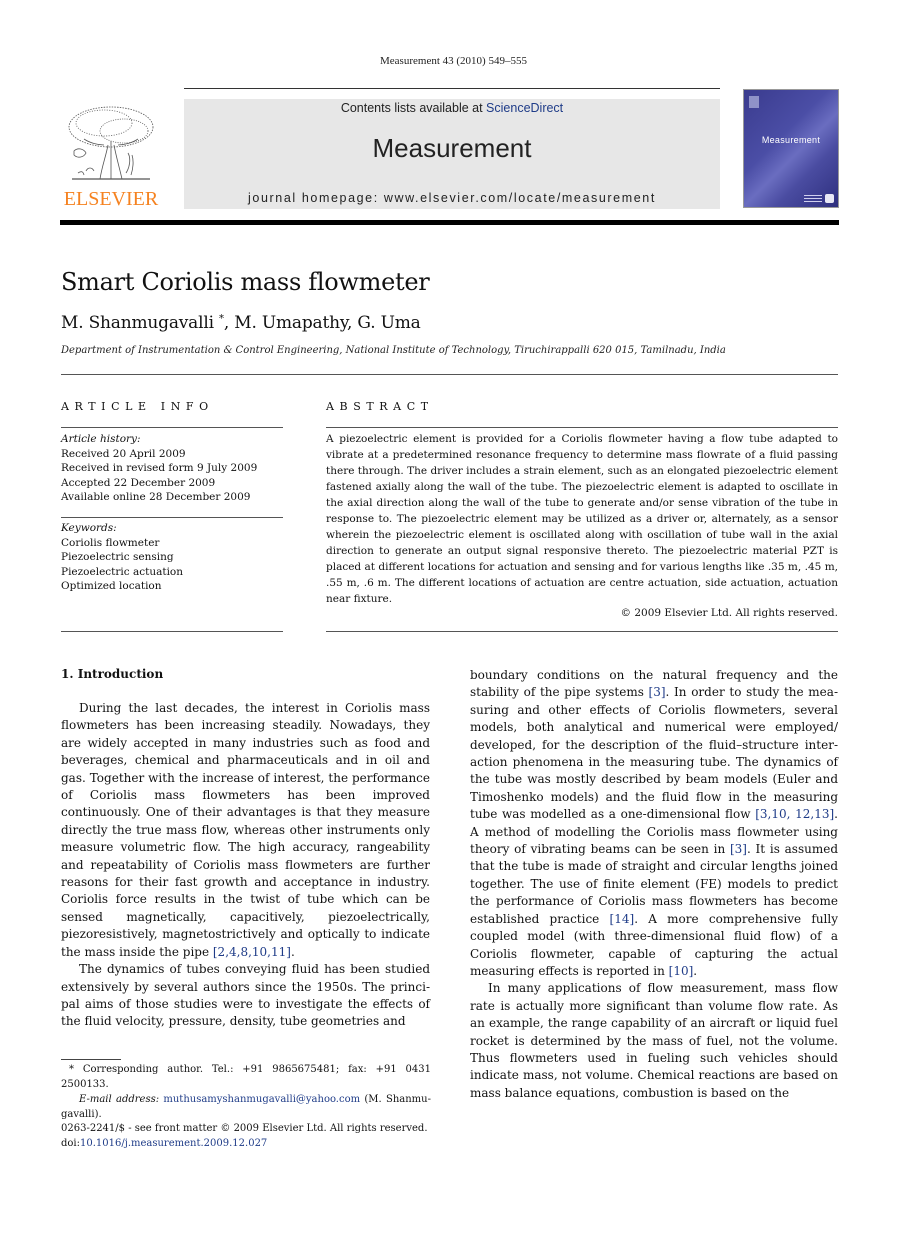 This screenshot has width=907, height=1238. What do you see at coordinates (449, 374) in the screenshot?
I see `title-divider` at bounding box center [449, 374].